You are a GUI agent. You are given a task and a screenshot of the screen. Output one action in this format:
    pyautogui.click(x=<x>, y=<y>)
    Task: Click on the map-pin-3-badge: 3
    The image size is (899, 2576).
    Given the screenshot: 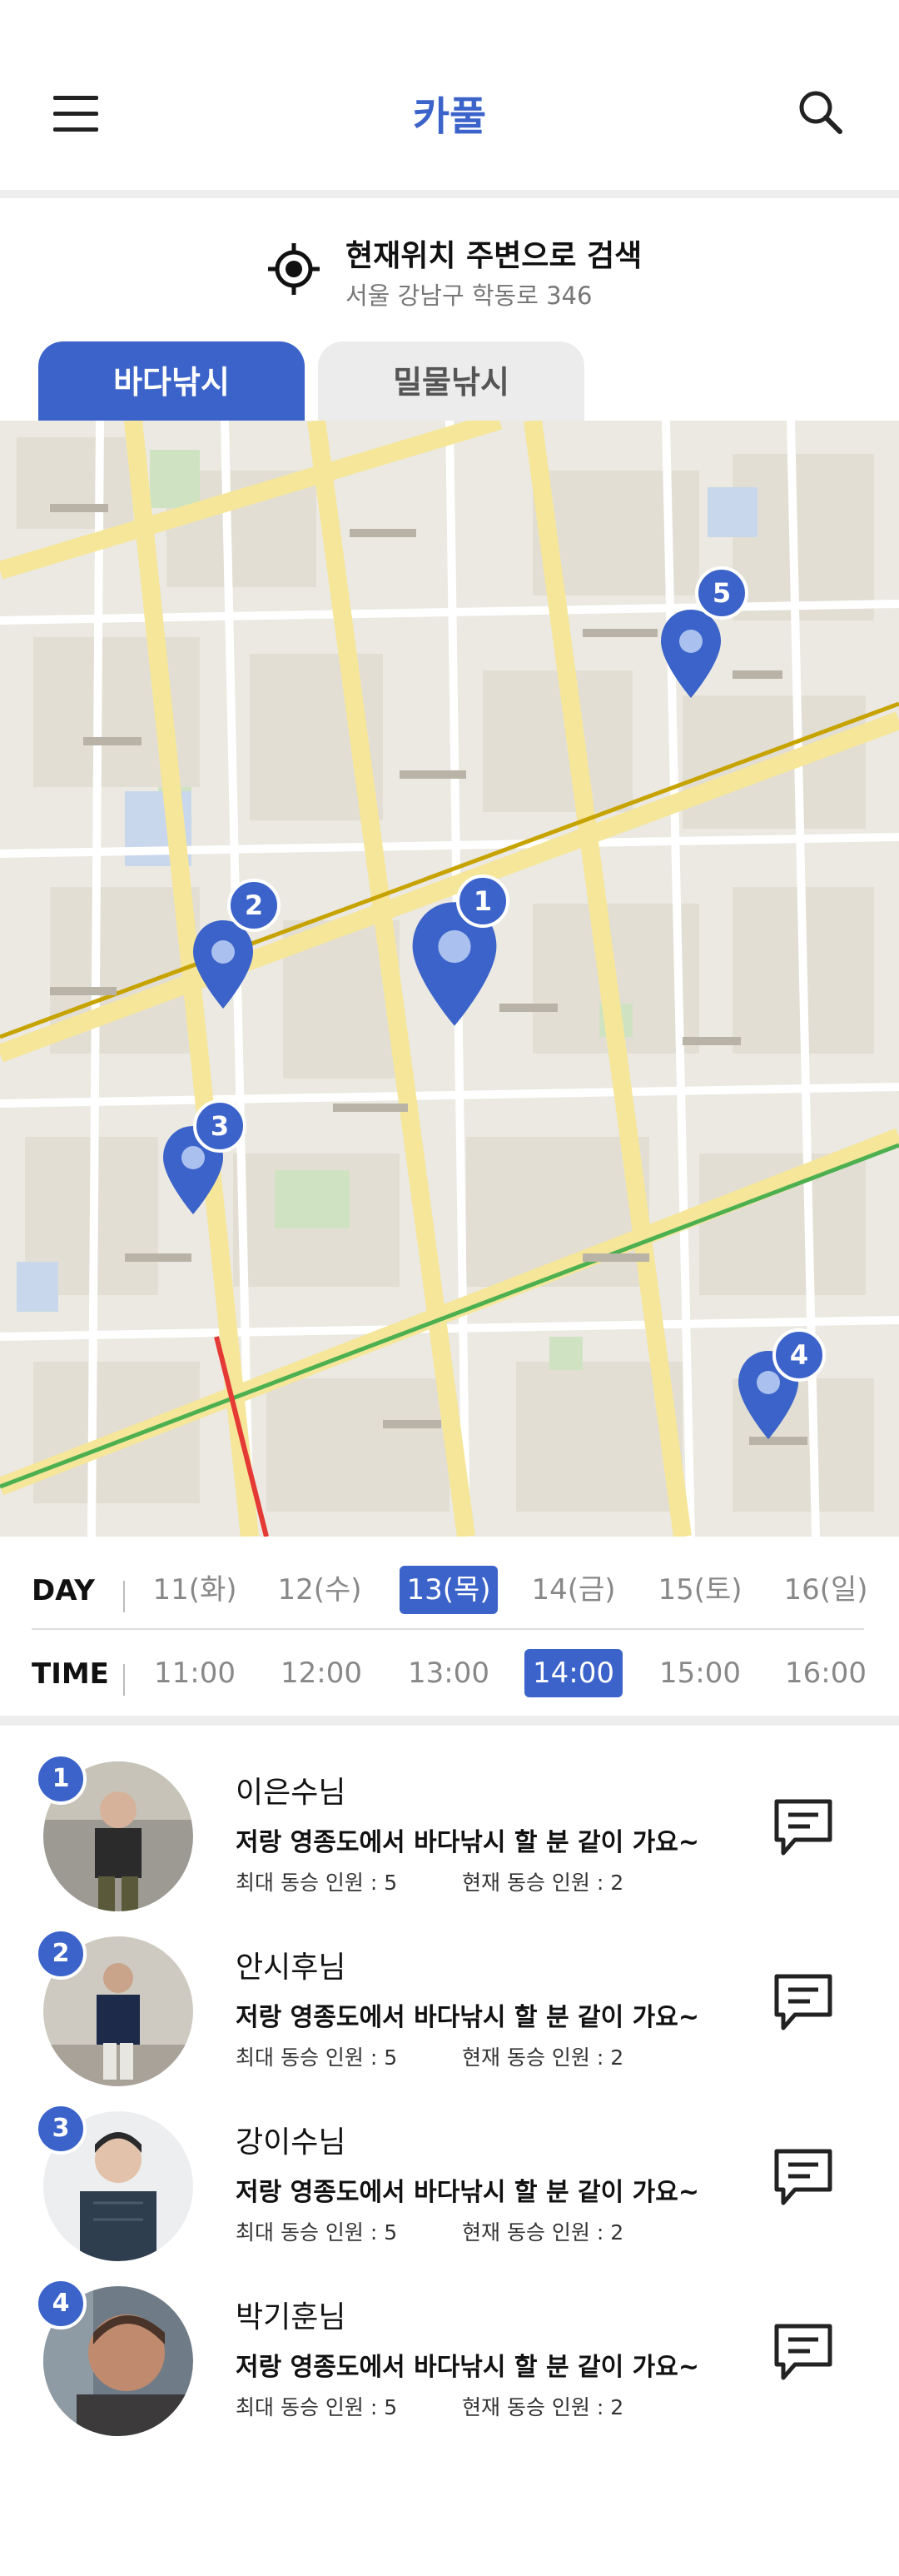 What is the action you would take?
    pyautogui.click(x=219, y=1126)
    